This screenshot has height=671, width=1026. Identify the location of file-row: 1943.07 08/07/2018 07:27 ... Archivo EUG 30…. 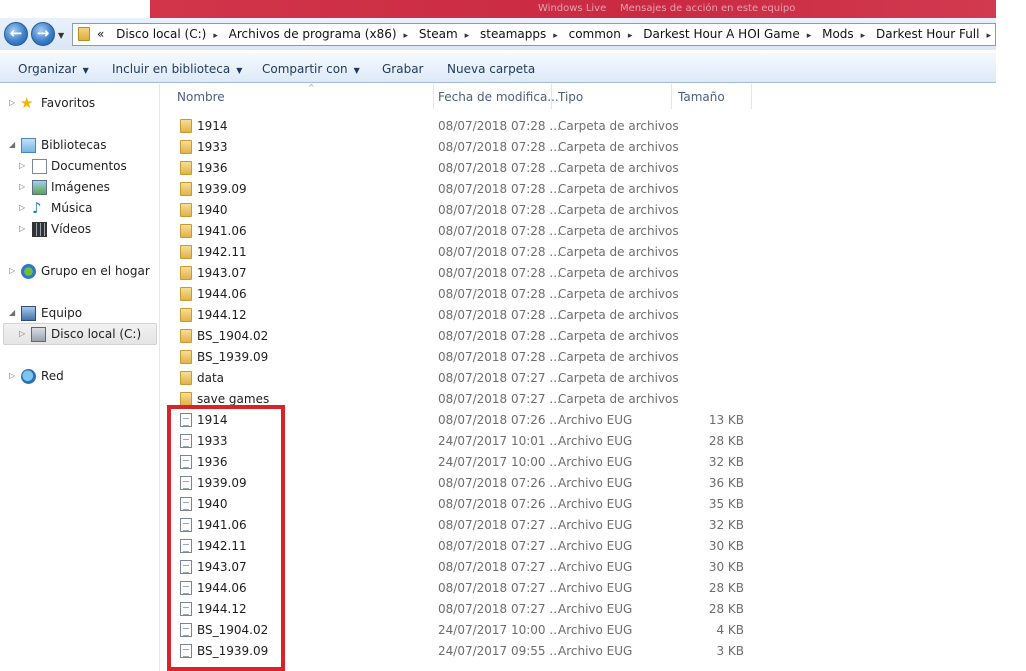
(578, 567).